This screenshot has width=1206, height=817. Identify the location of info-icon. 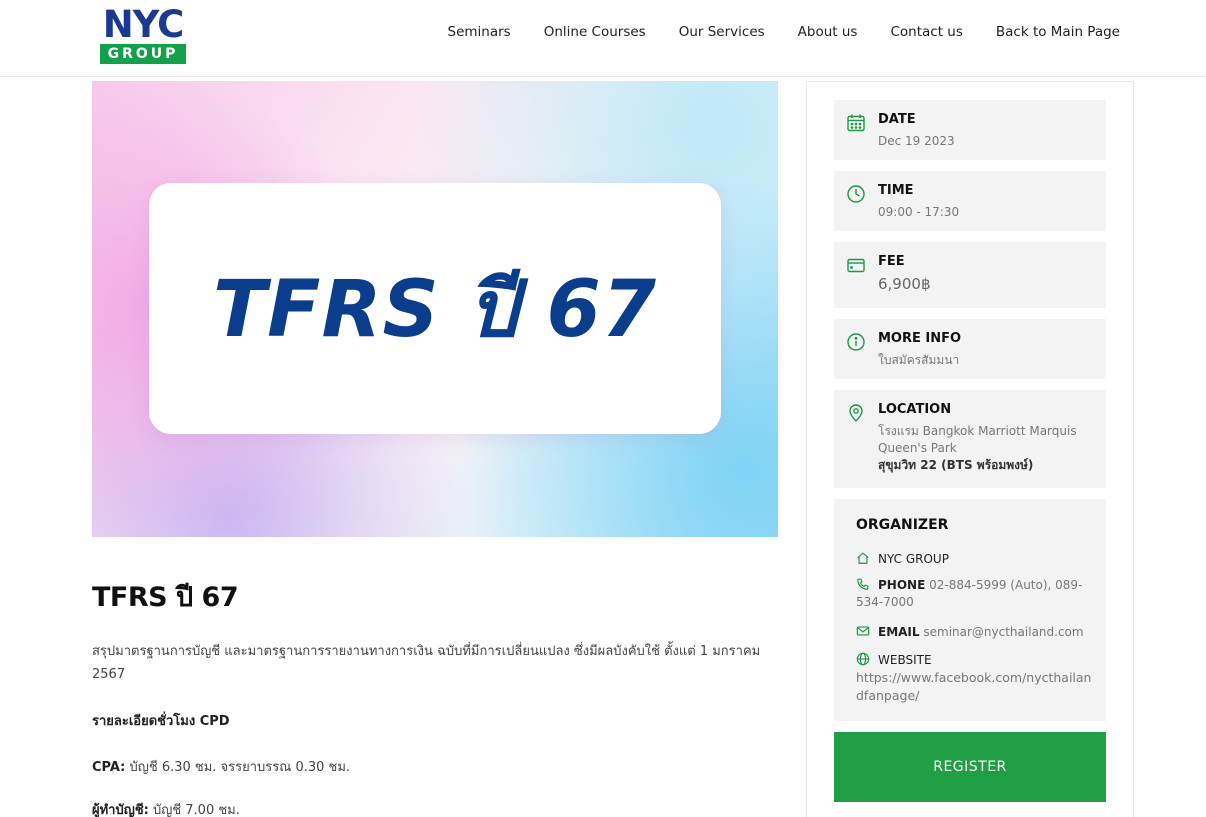
(856, 342).